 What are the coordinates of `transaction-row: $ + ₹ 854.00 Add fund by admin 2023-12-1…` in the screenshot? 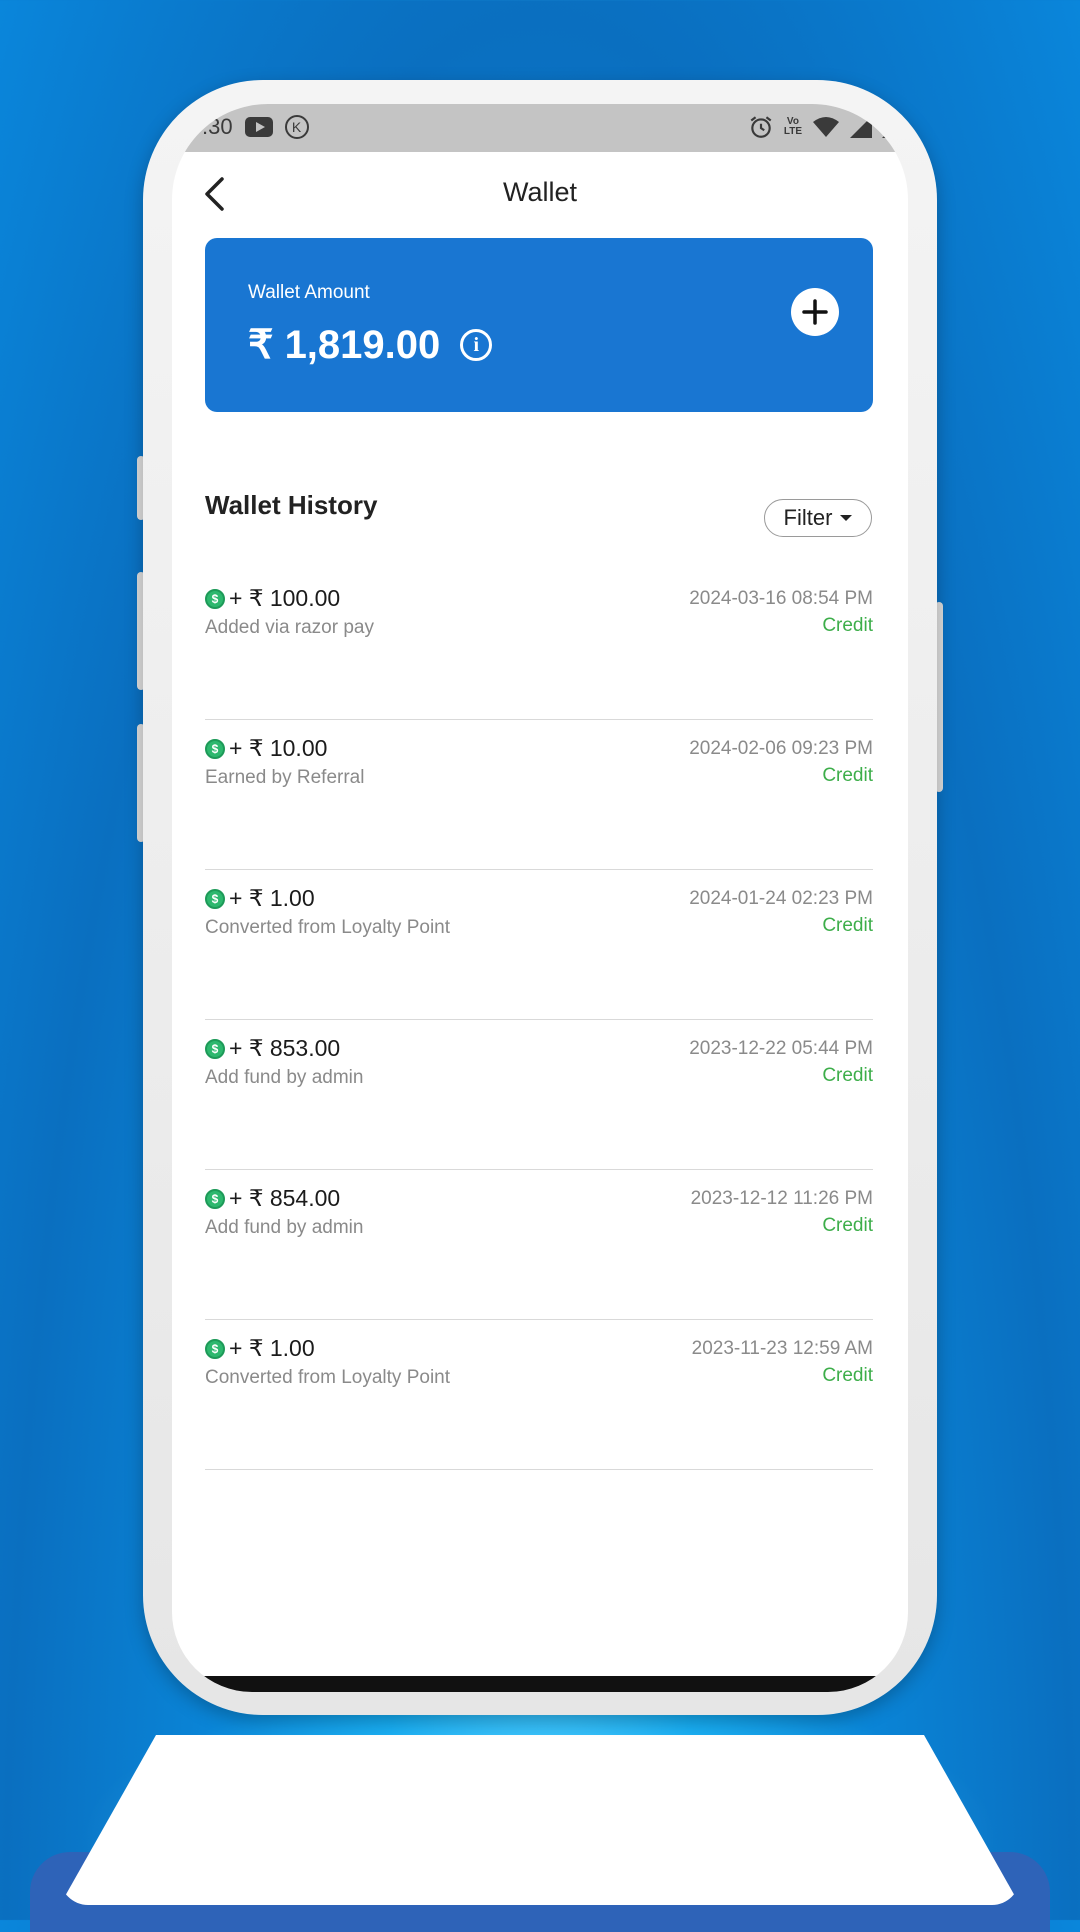 It's located at (539, 1245).